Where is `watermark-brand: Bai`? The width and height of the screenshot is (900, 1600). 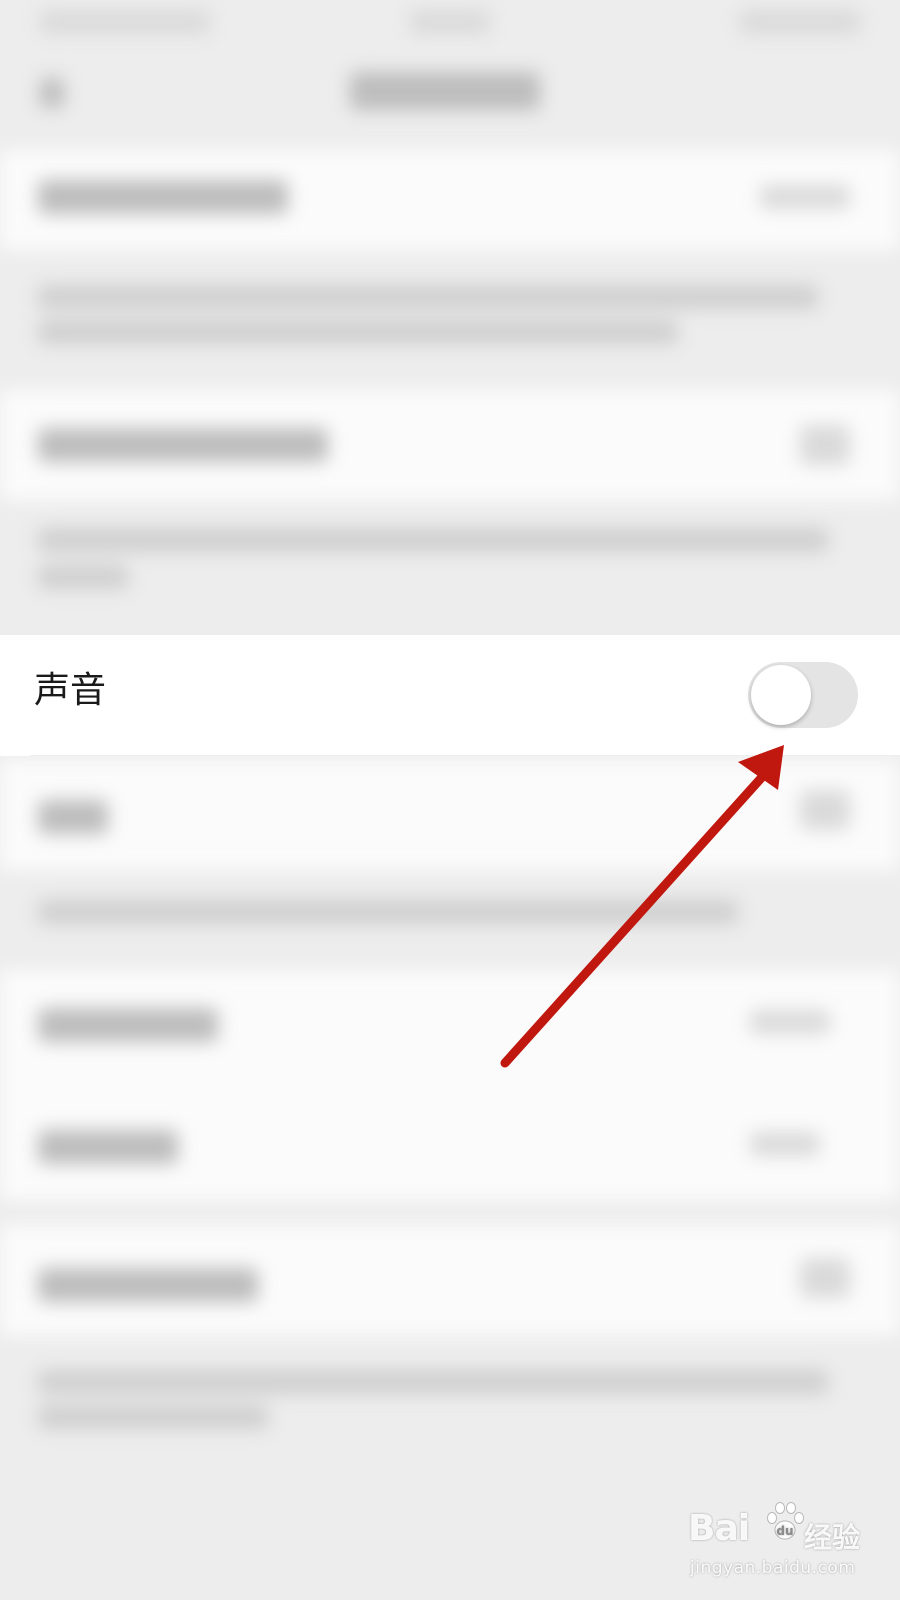
watermark-brand: Bai is located at coordinates (719, 1528).